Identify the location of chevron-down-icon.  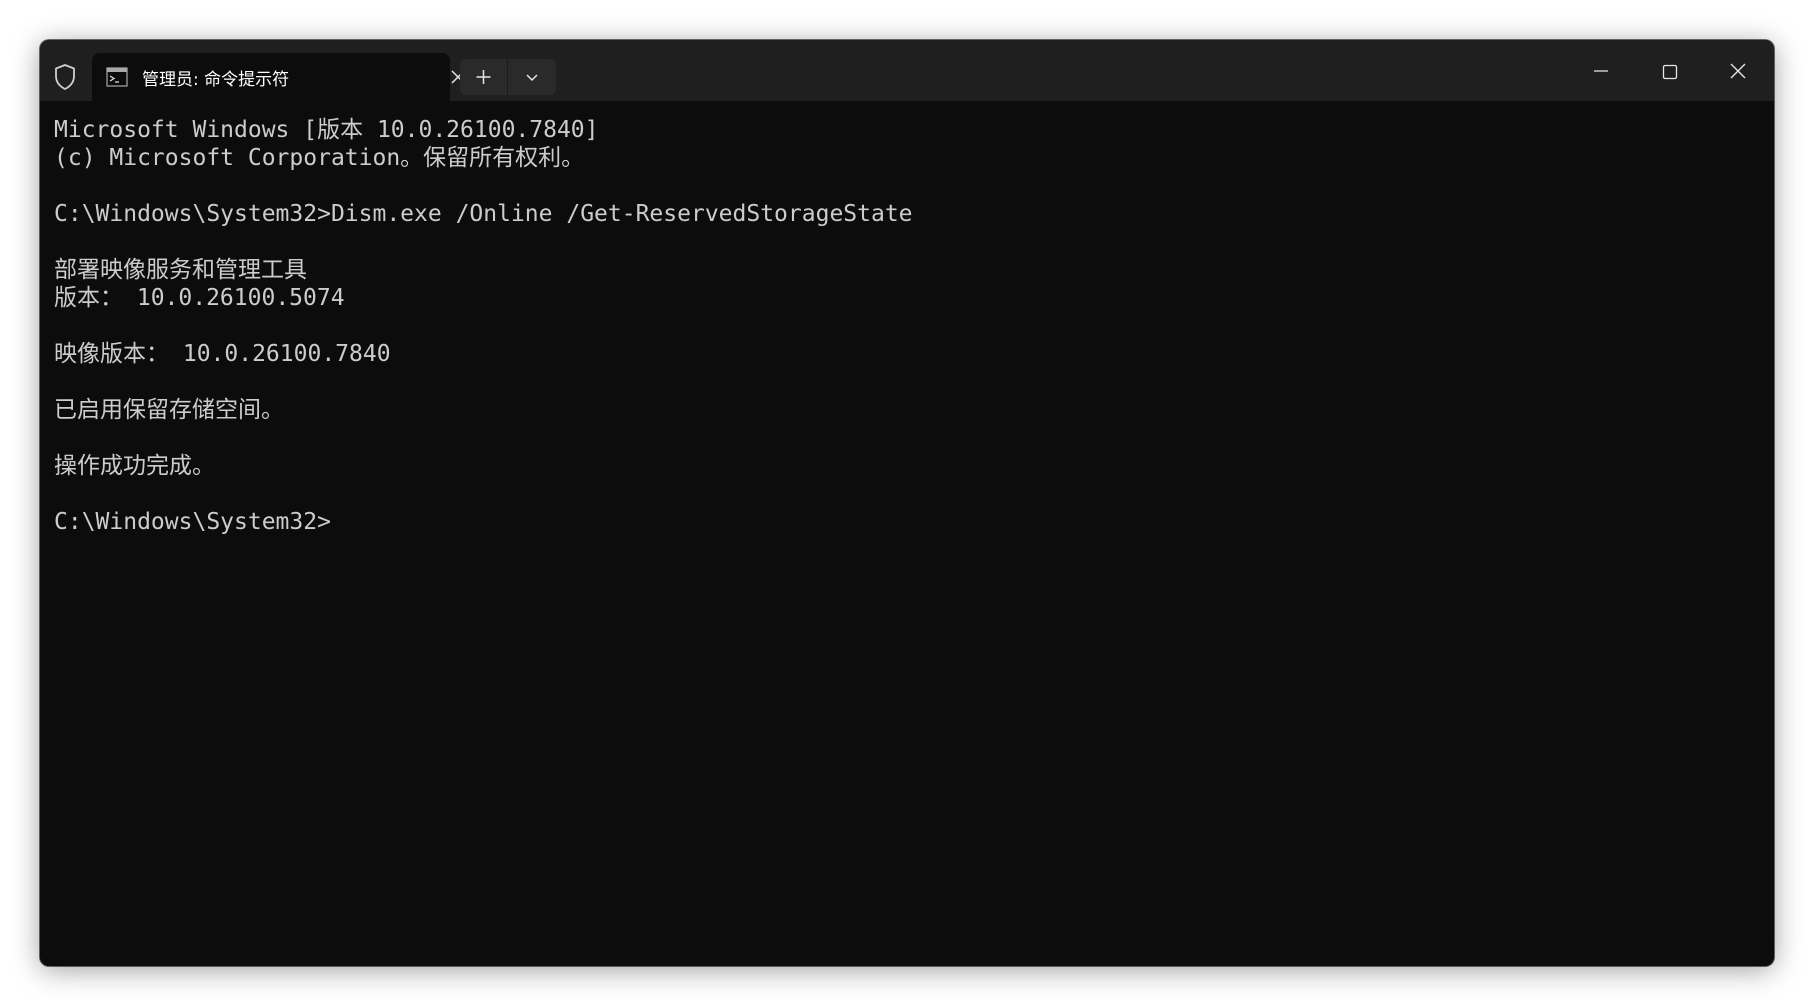
(532, 78).